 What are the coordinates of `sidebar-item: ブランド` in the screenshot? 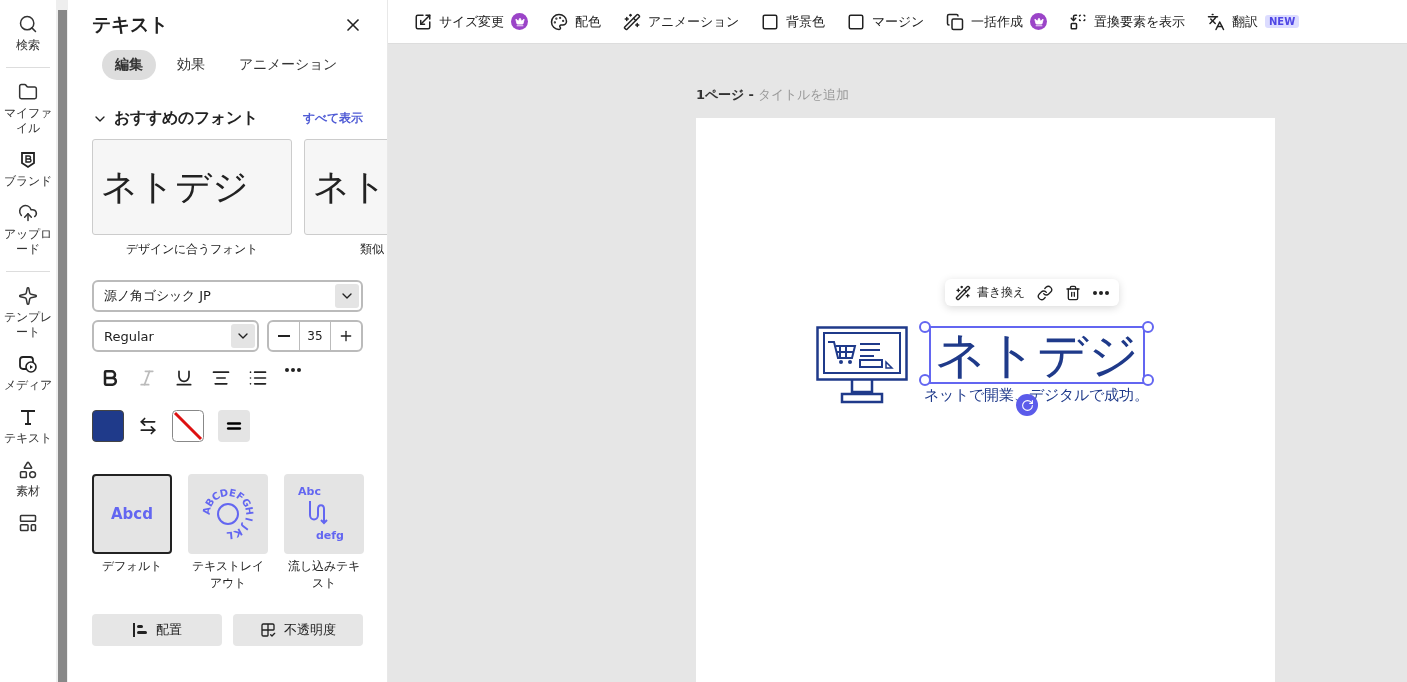 It's located at (28, 169).